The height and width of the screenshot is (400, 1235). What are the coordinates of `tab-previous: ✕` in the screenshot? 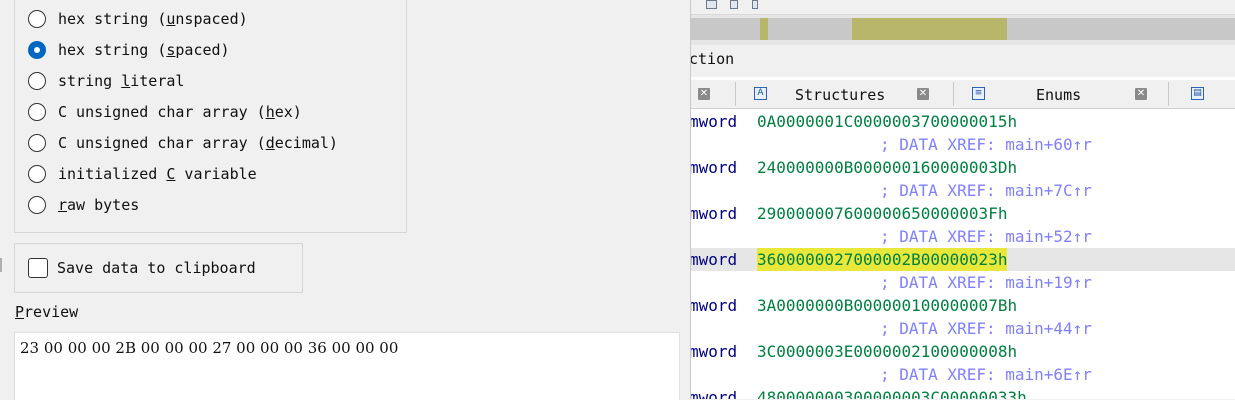 It's located at (710, 94).